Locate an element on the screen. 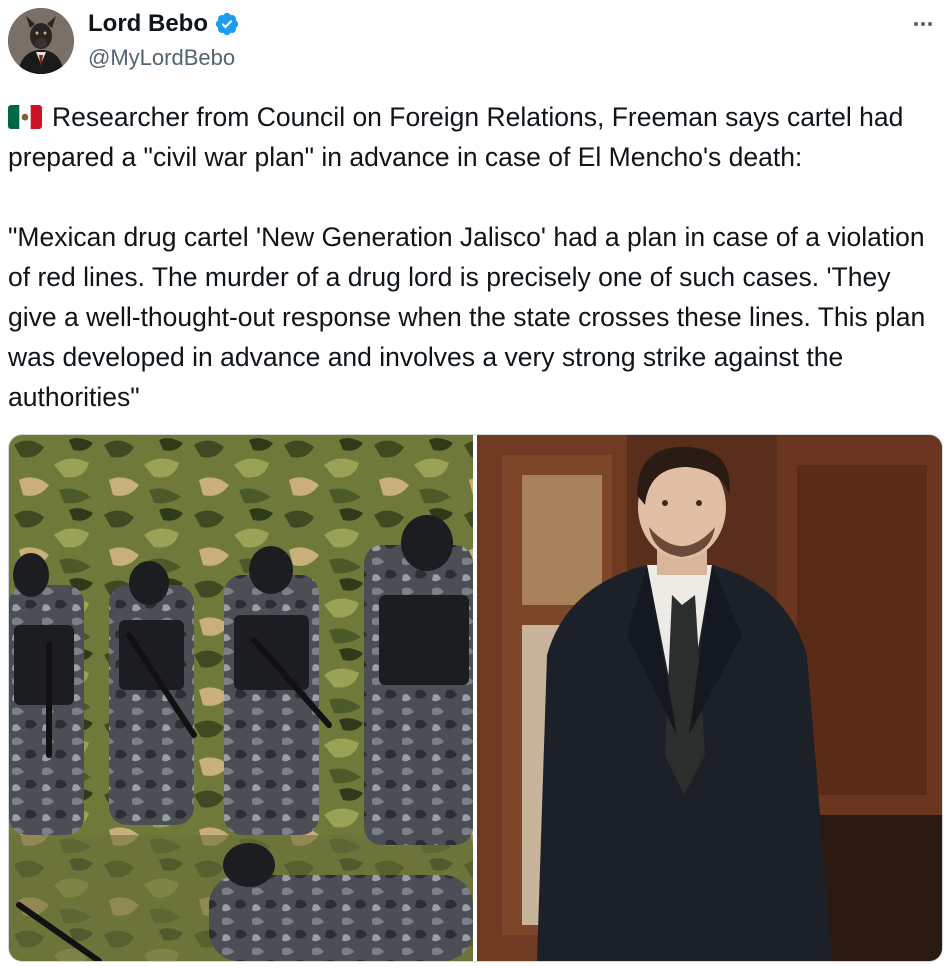 This screenshot has width=950, height=966. author-handle: @MyLordBebo is located at coordinates (161, 58).